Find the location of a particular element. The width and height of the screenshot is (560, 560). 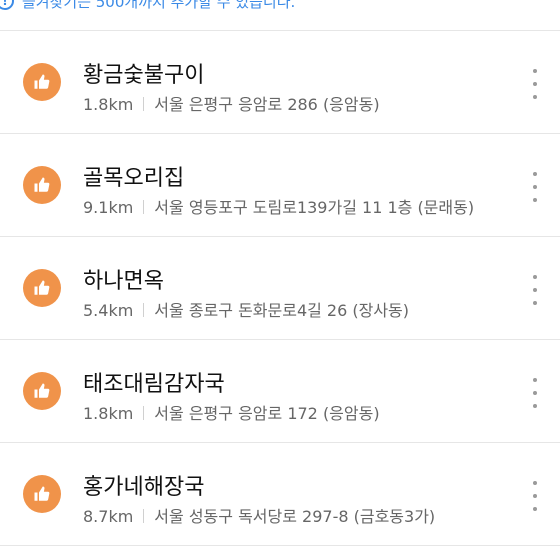

place-meta: 9.1km 서울 영등포구 도림로139가길 11 1층 (문래동) is located at coordinates (298, 206).